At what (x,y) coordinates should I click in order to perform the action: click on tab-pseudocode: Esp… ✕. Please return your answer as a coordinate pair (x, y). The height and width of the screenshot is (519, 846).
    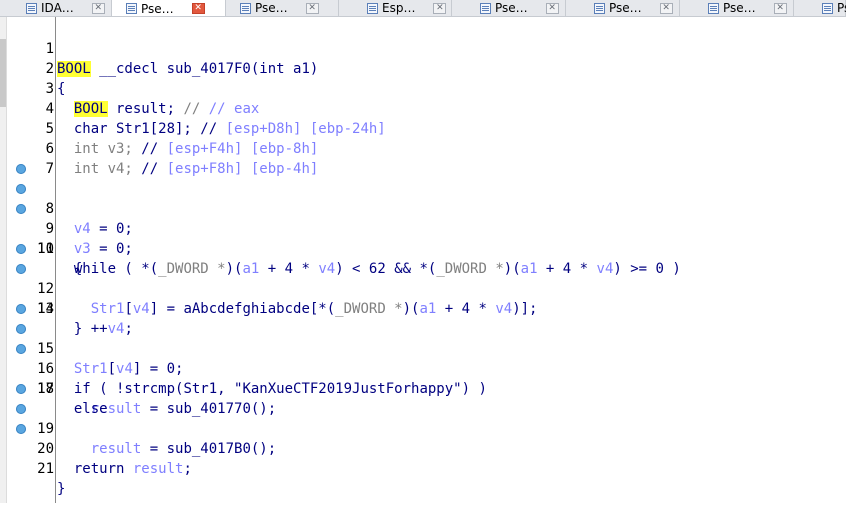
    Looking at the image, I should click on (395, 8).